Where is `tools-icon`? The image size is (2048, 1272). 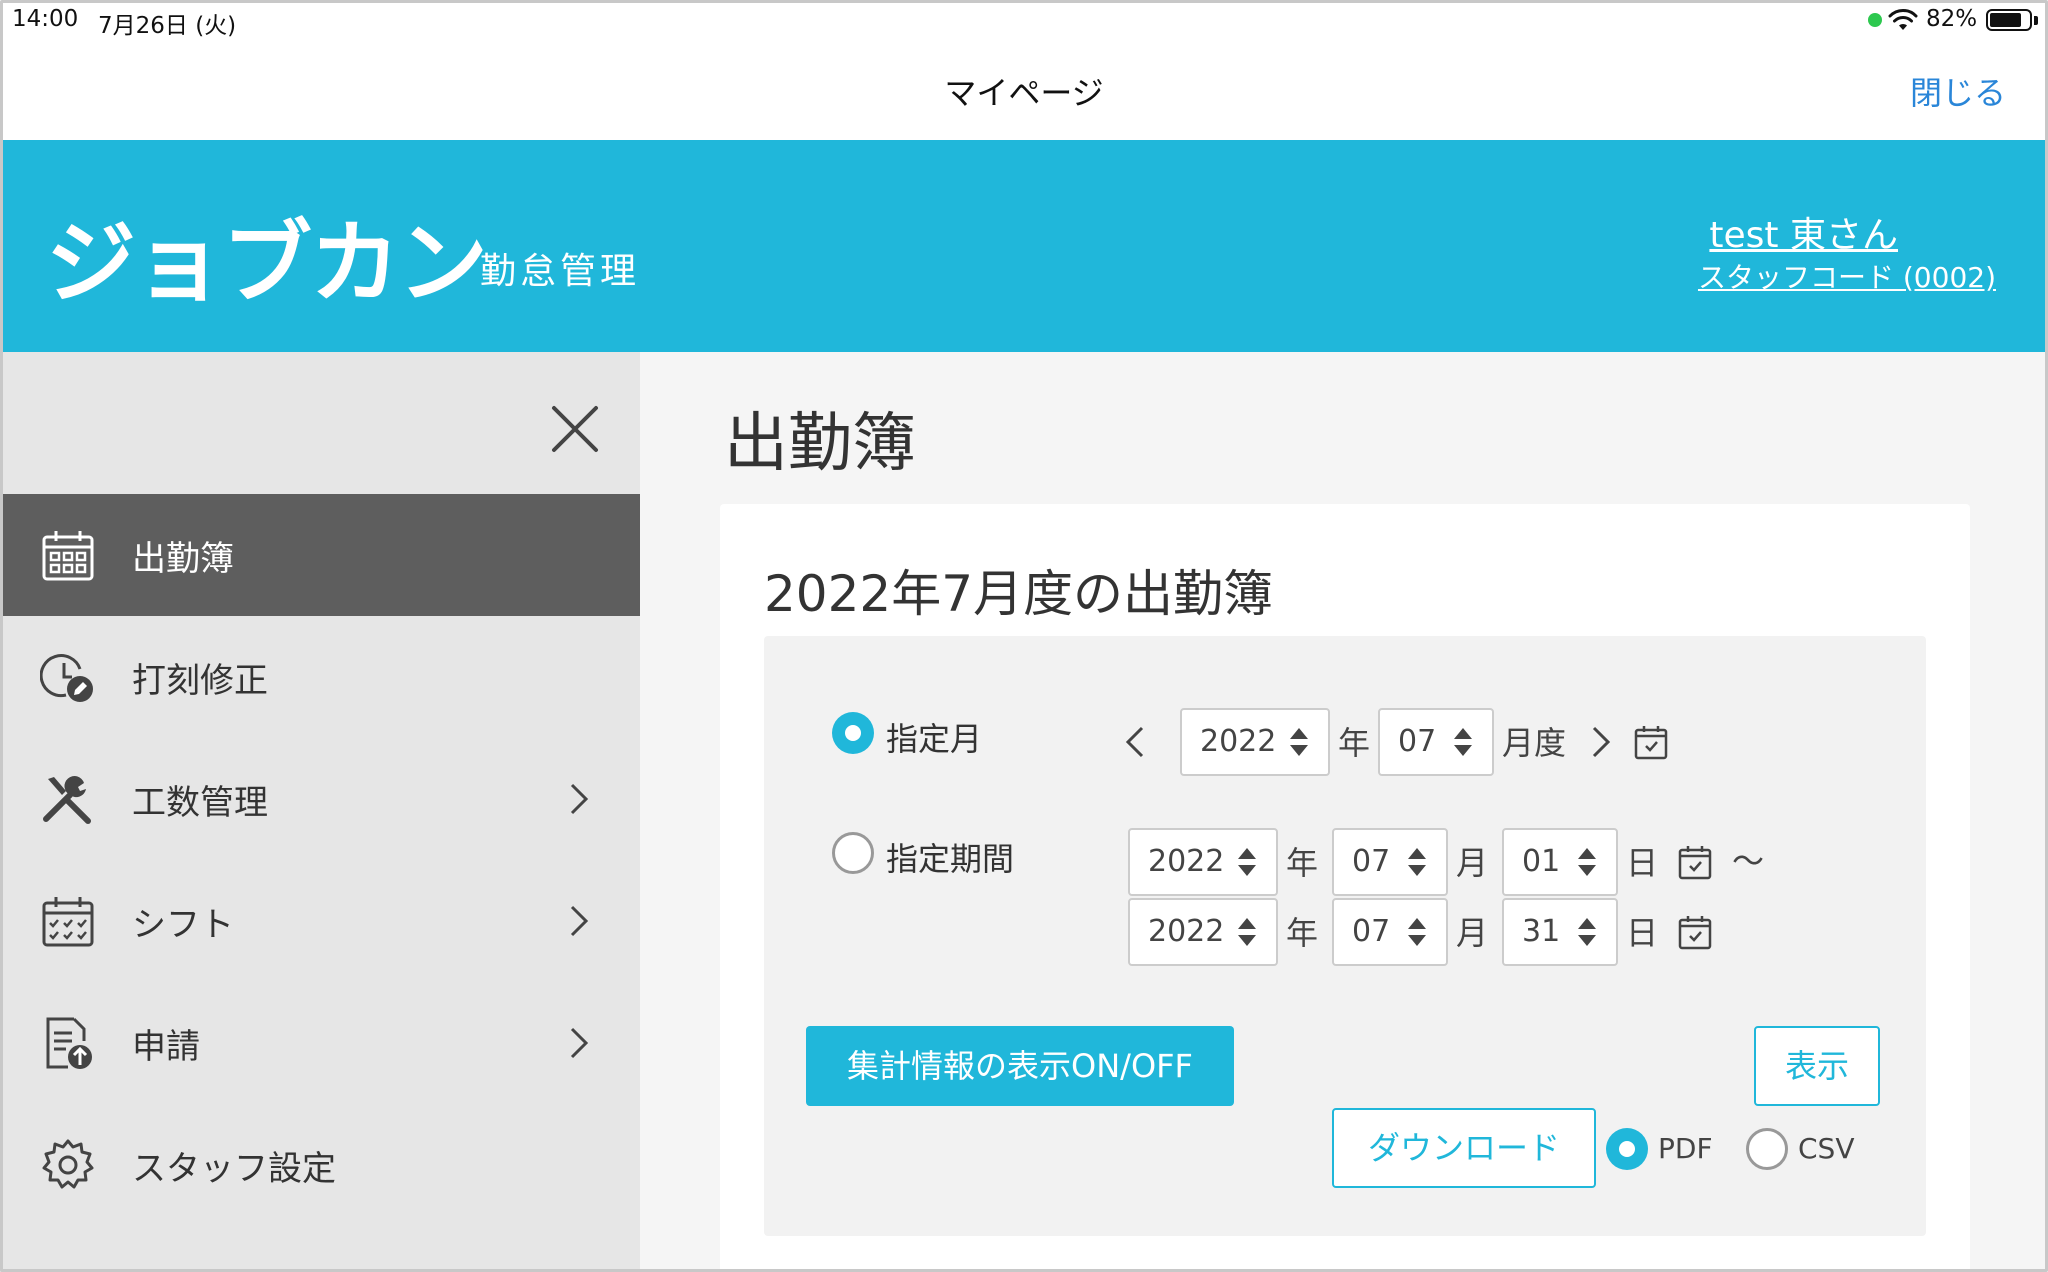
tools-icon is located at coordinates (67, 800).